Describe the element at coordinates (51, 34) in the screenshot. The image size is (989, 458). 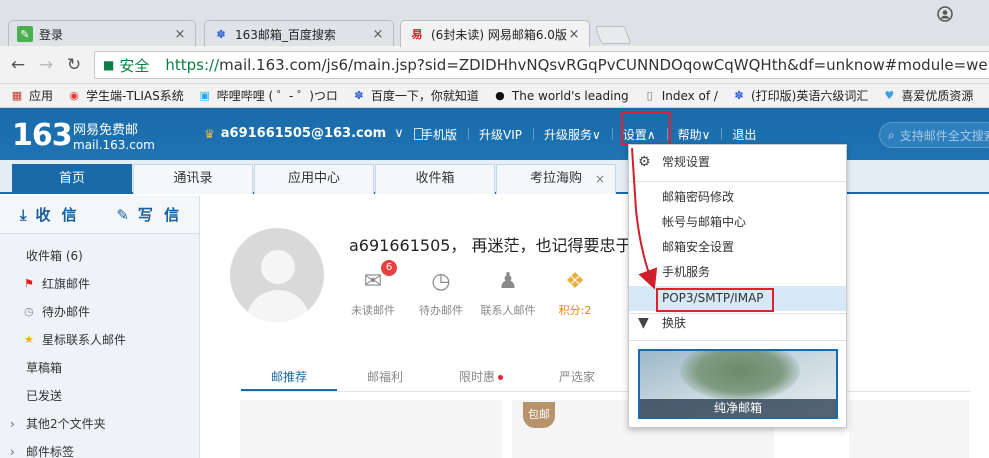
I see `tab-title: 登录` at that location.